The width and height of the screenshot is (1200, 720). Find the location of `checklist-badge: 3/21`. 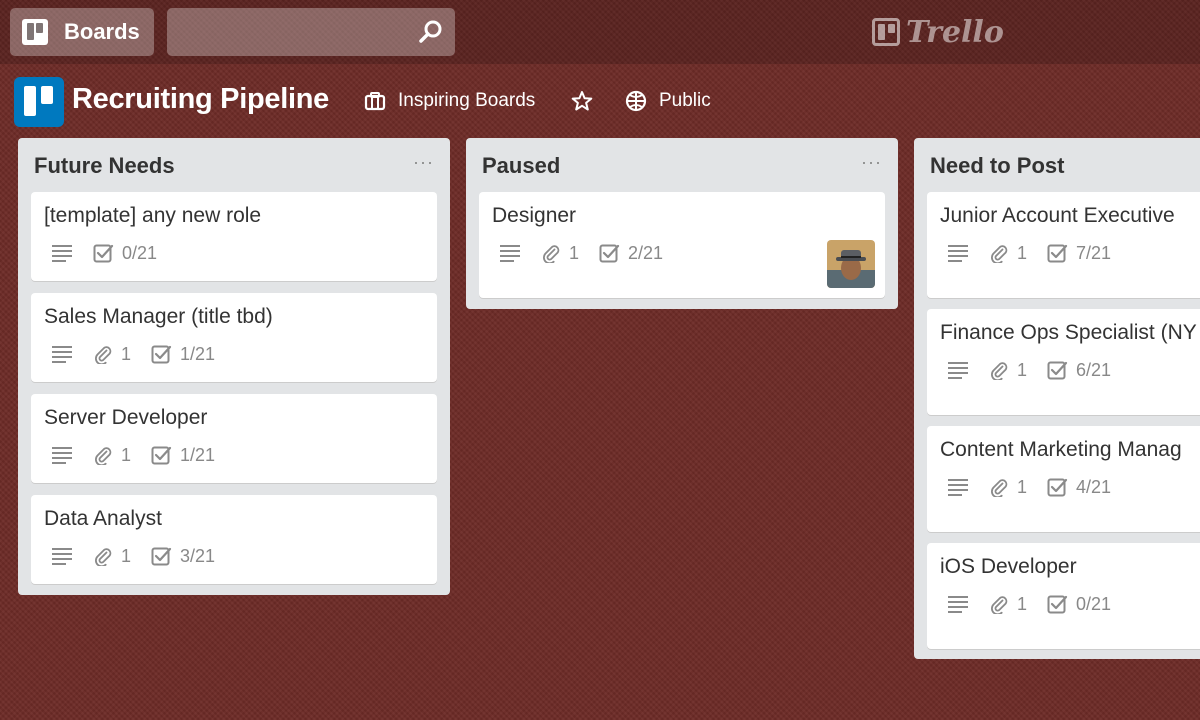

checklist-badge: 3/21 is located at coordinates (183, 556).